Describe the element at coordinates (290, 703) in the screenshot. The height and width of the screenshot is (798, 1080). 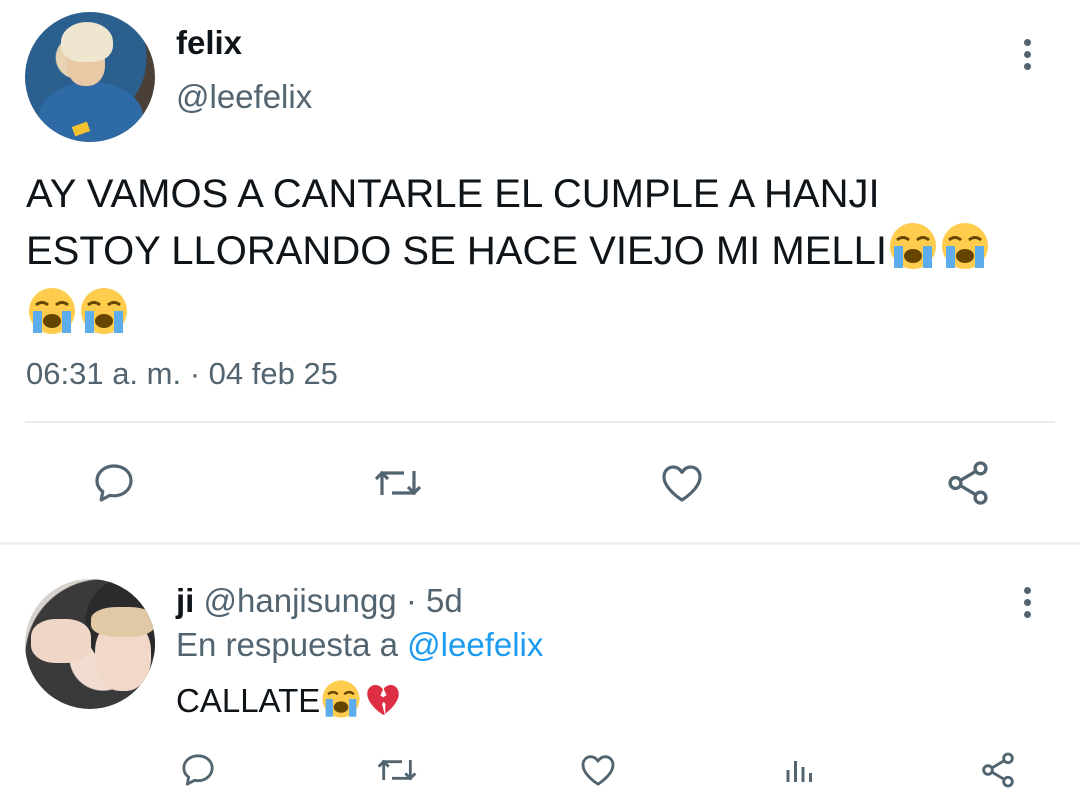
I see `reply-text: CALLATE` at that location.